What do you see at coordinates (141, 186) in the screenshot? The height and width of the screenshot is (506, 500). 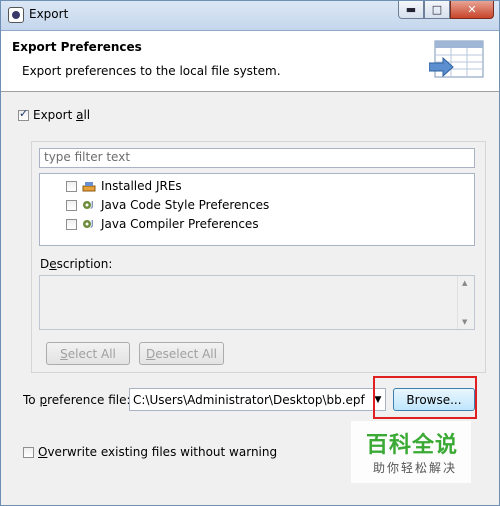 I see `tree-item-label: Installed JREs` at bounding box center [141, 186].